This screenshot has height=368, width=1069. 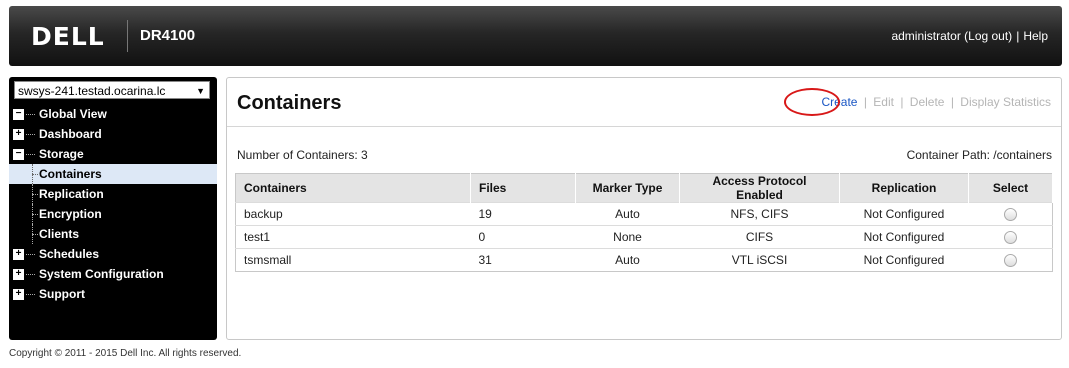 What do you see at coordinates (759, 214) in the screenshot?
I see `access-protocol: NFS, CIFS` at bounding box center [759, 214].